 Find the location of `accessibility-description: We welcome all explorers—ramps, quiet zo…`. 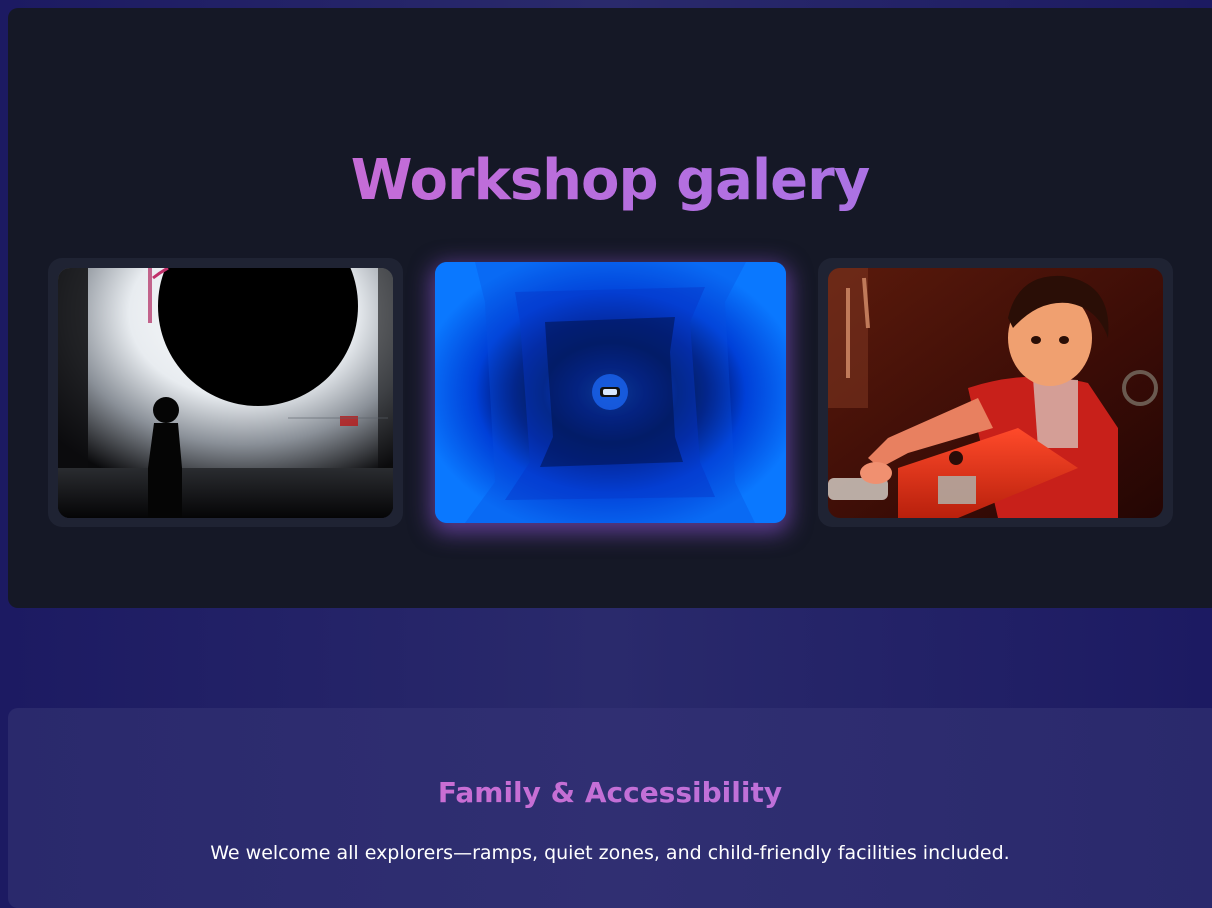

accessibility-description: We welcome all explorers—ramps, quiet zo… is located at coordinates (610, 853).